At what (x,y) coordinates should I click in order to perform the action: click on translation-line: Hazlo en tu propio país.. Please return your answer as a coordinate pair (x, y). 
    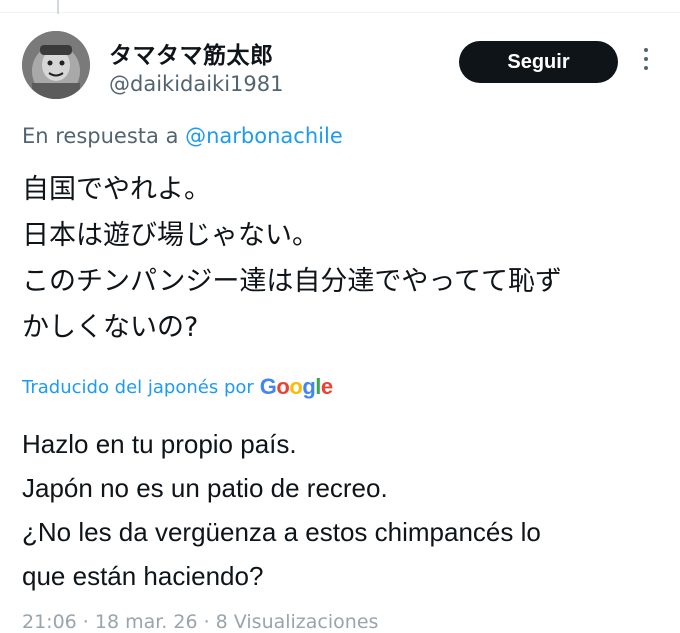
    Looking at the image, I should click on (159, 444).